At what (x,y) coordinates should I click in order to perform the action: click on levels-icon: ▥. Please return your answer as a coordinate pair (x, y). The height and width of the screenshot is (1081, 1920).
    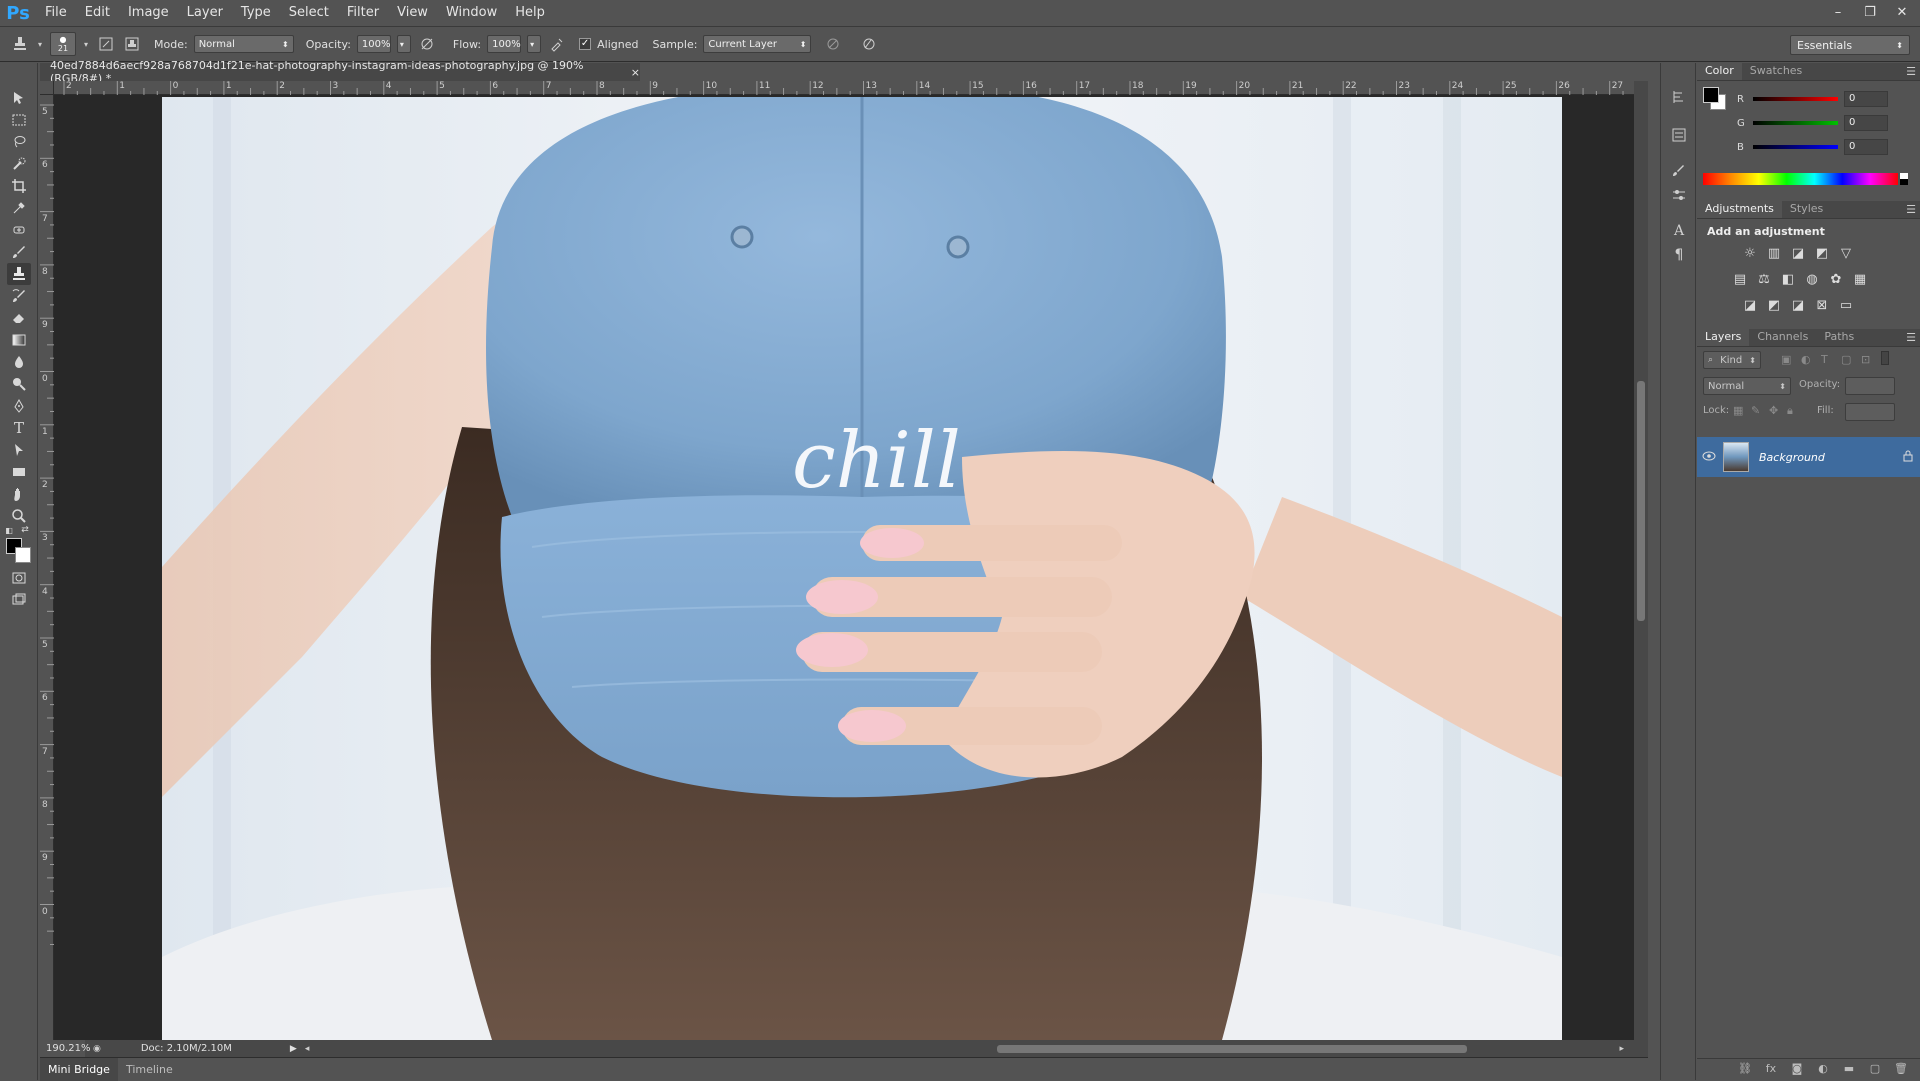
    Looking at the image, I should click on (1774, 253).